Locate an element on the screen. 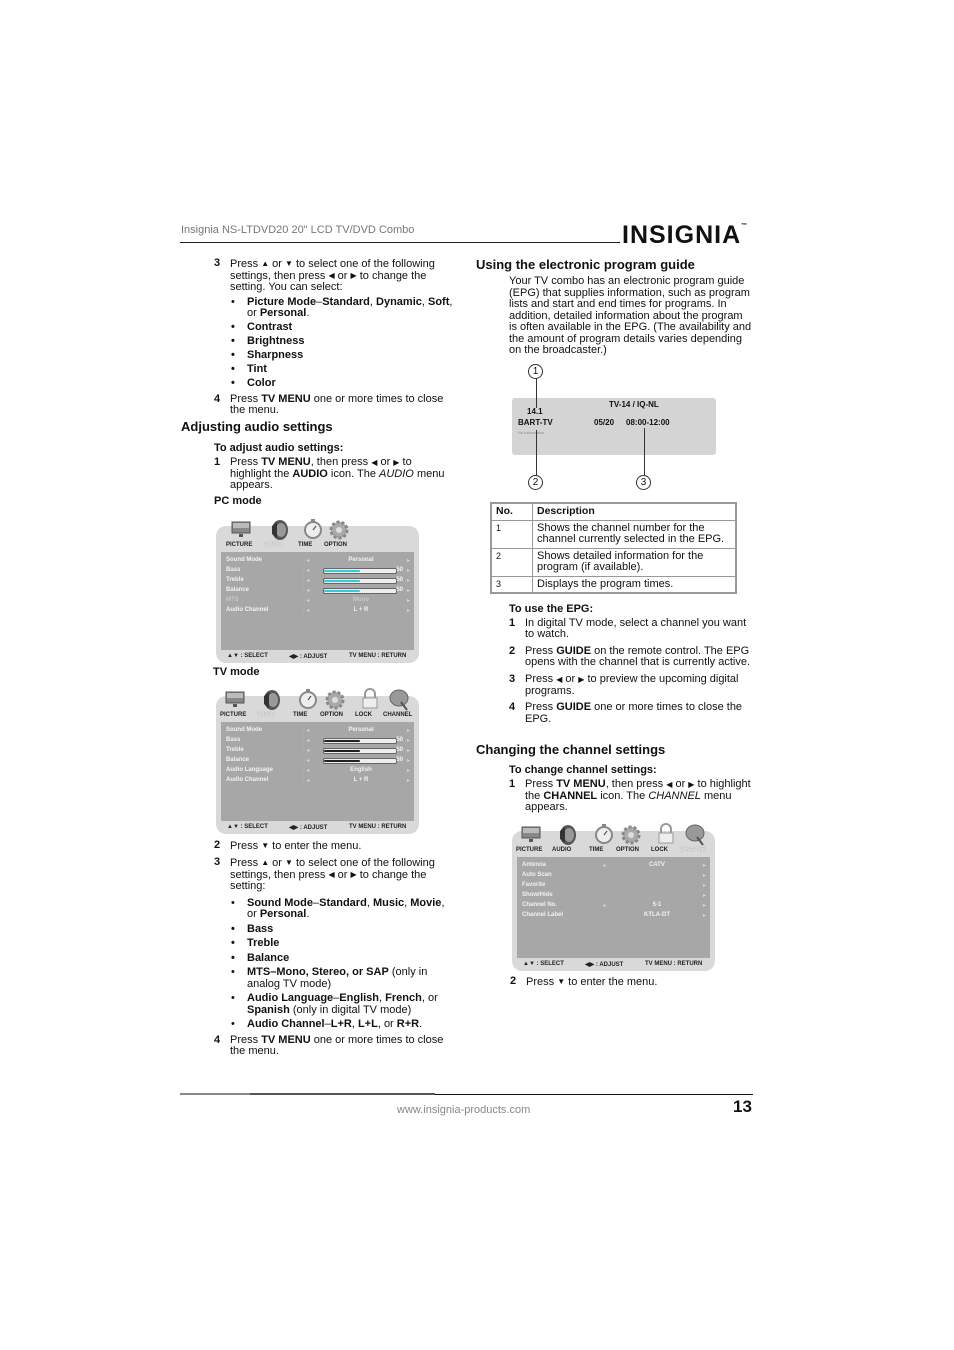 This screenshot has width=954, height=1350. return-hint: TV MENU : RETURN is located at coordinates (378, 656).